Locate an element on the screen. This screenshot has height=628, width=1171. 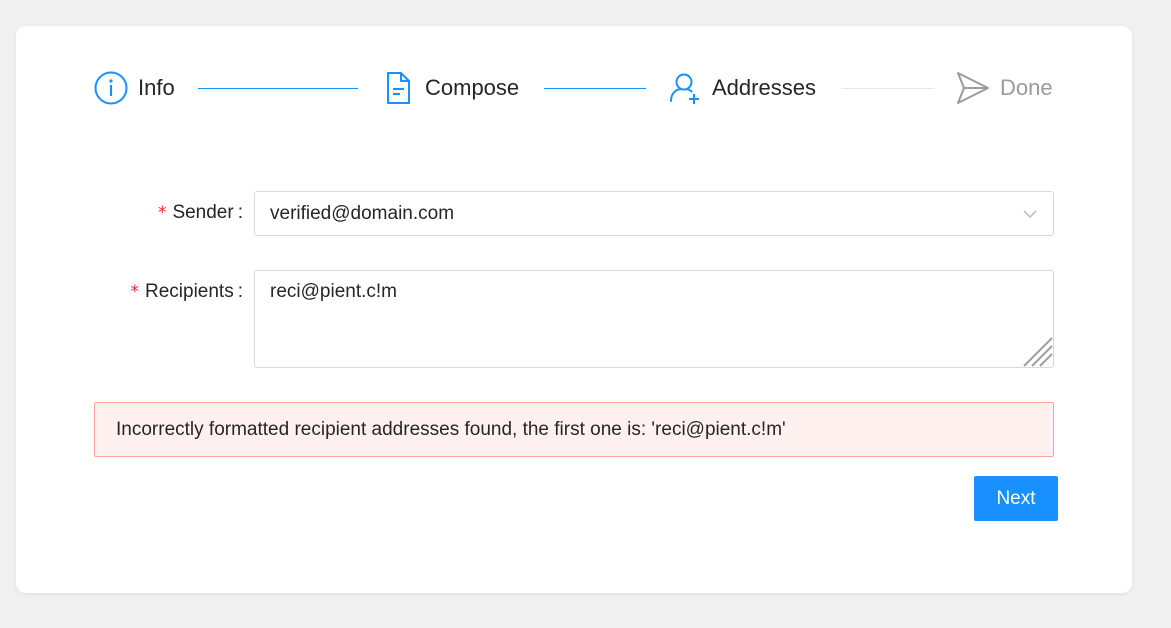
sender-label-text: Sender is located at coordinates (203, 212).